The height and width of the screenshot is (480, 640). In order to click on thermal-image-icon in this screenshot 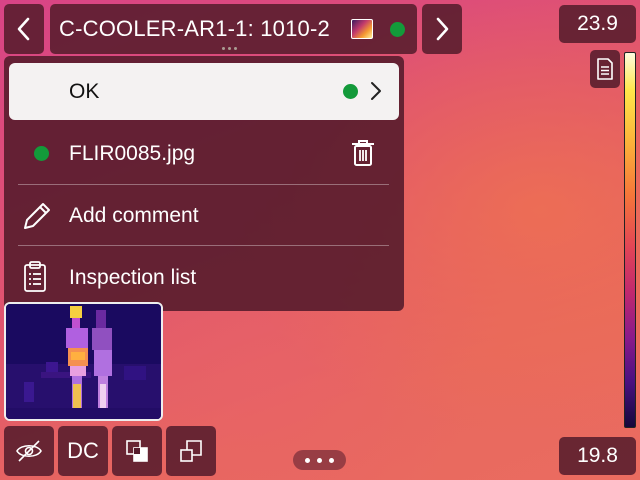, I will do `click(362, 29)`.